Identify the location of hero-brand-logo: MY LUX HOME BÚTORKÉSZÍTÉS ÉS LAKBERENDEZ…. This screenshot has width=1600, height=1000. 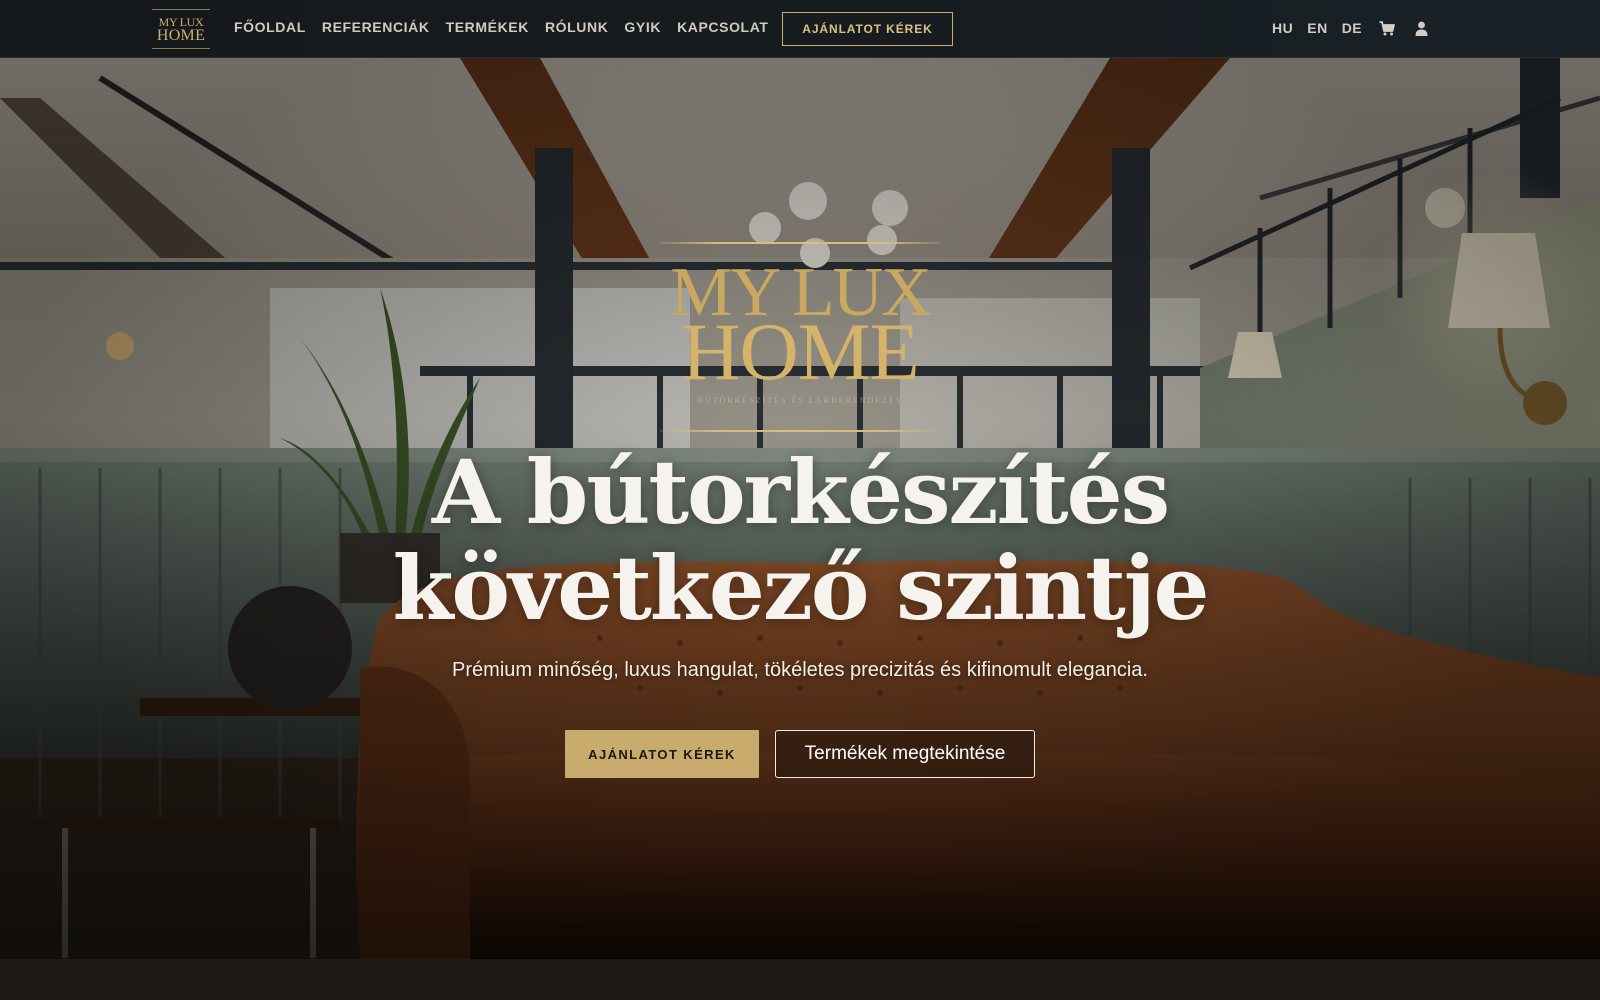
(800, 337).